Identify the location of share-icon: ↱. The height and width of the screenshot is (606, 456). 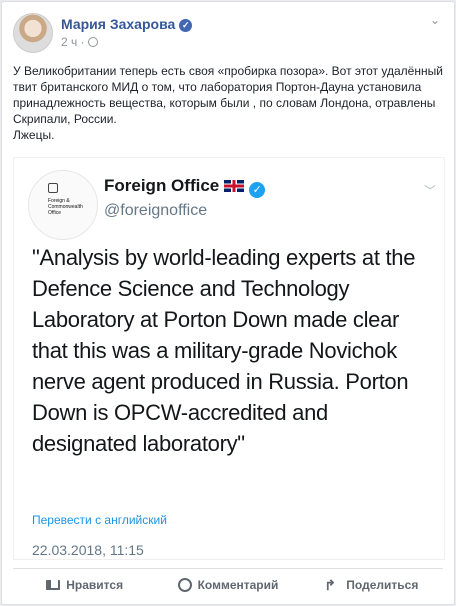
(330, 585).